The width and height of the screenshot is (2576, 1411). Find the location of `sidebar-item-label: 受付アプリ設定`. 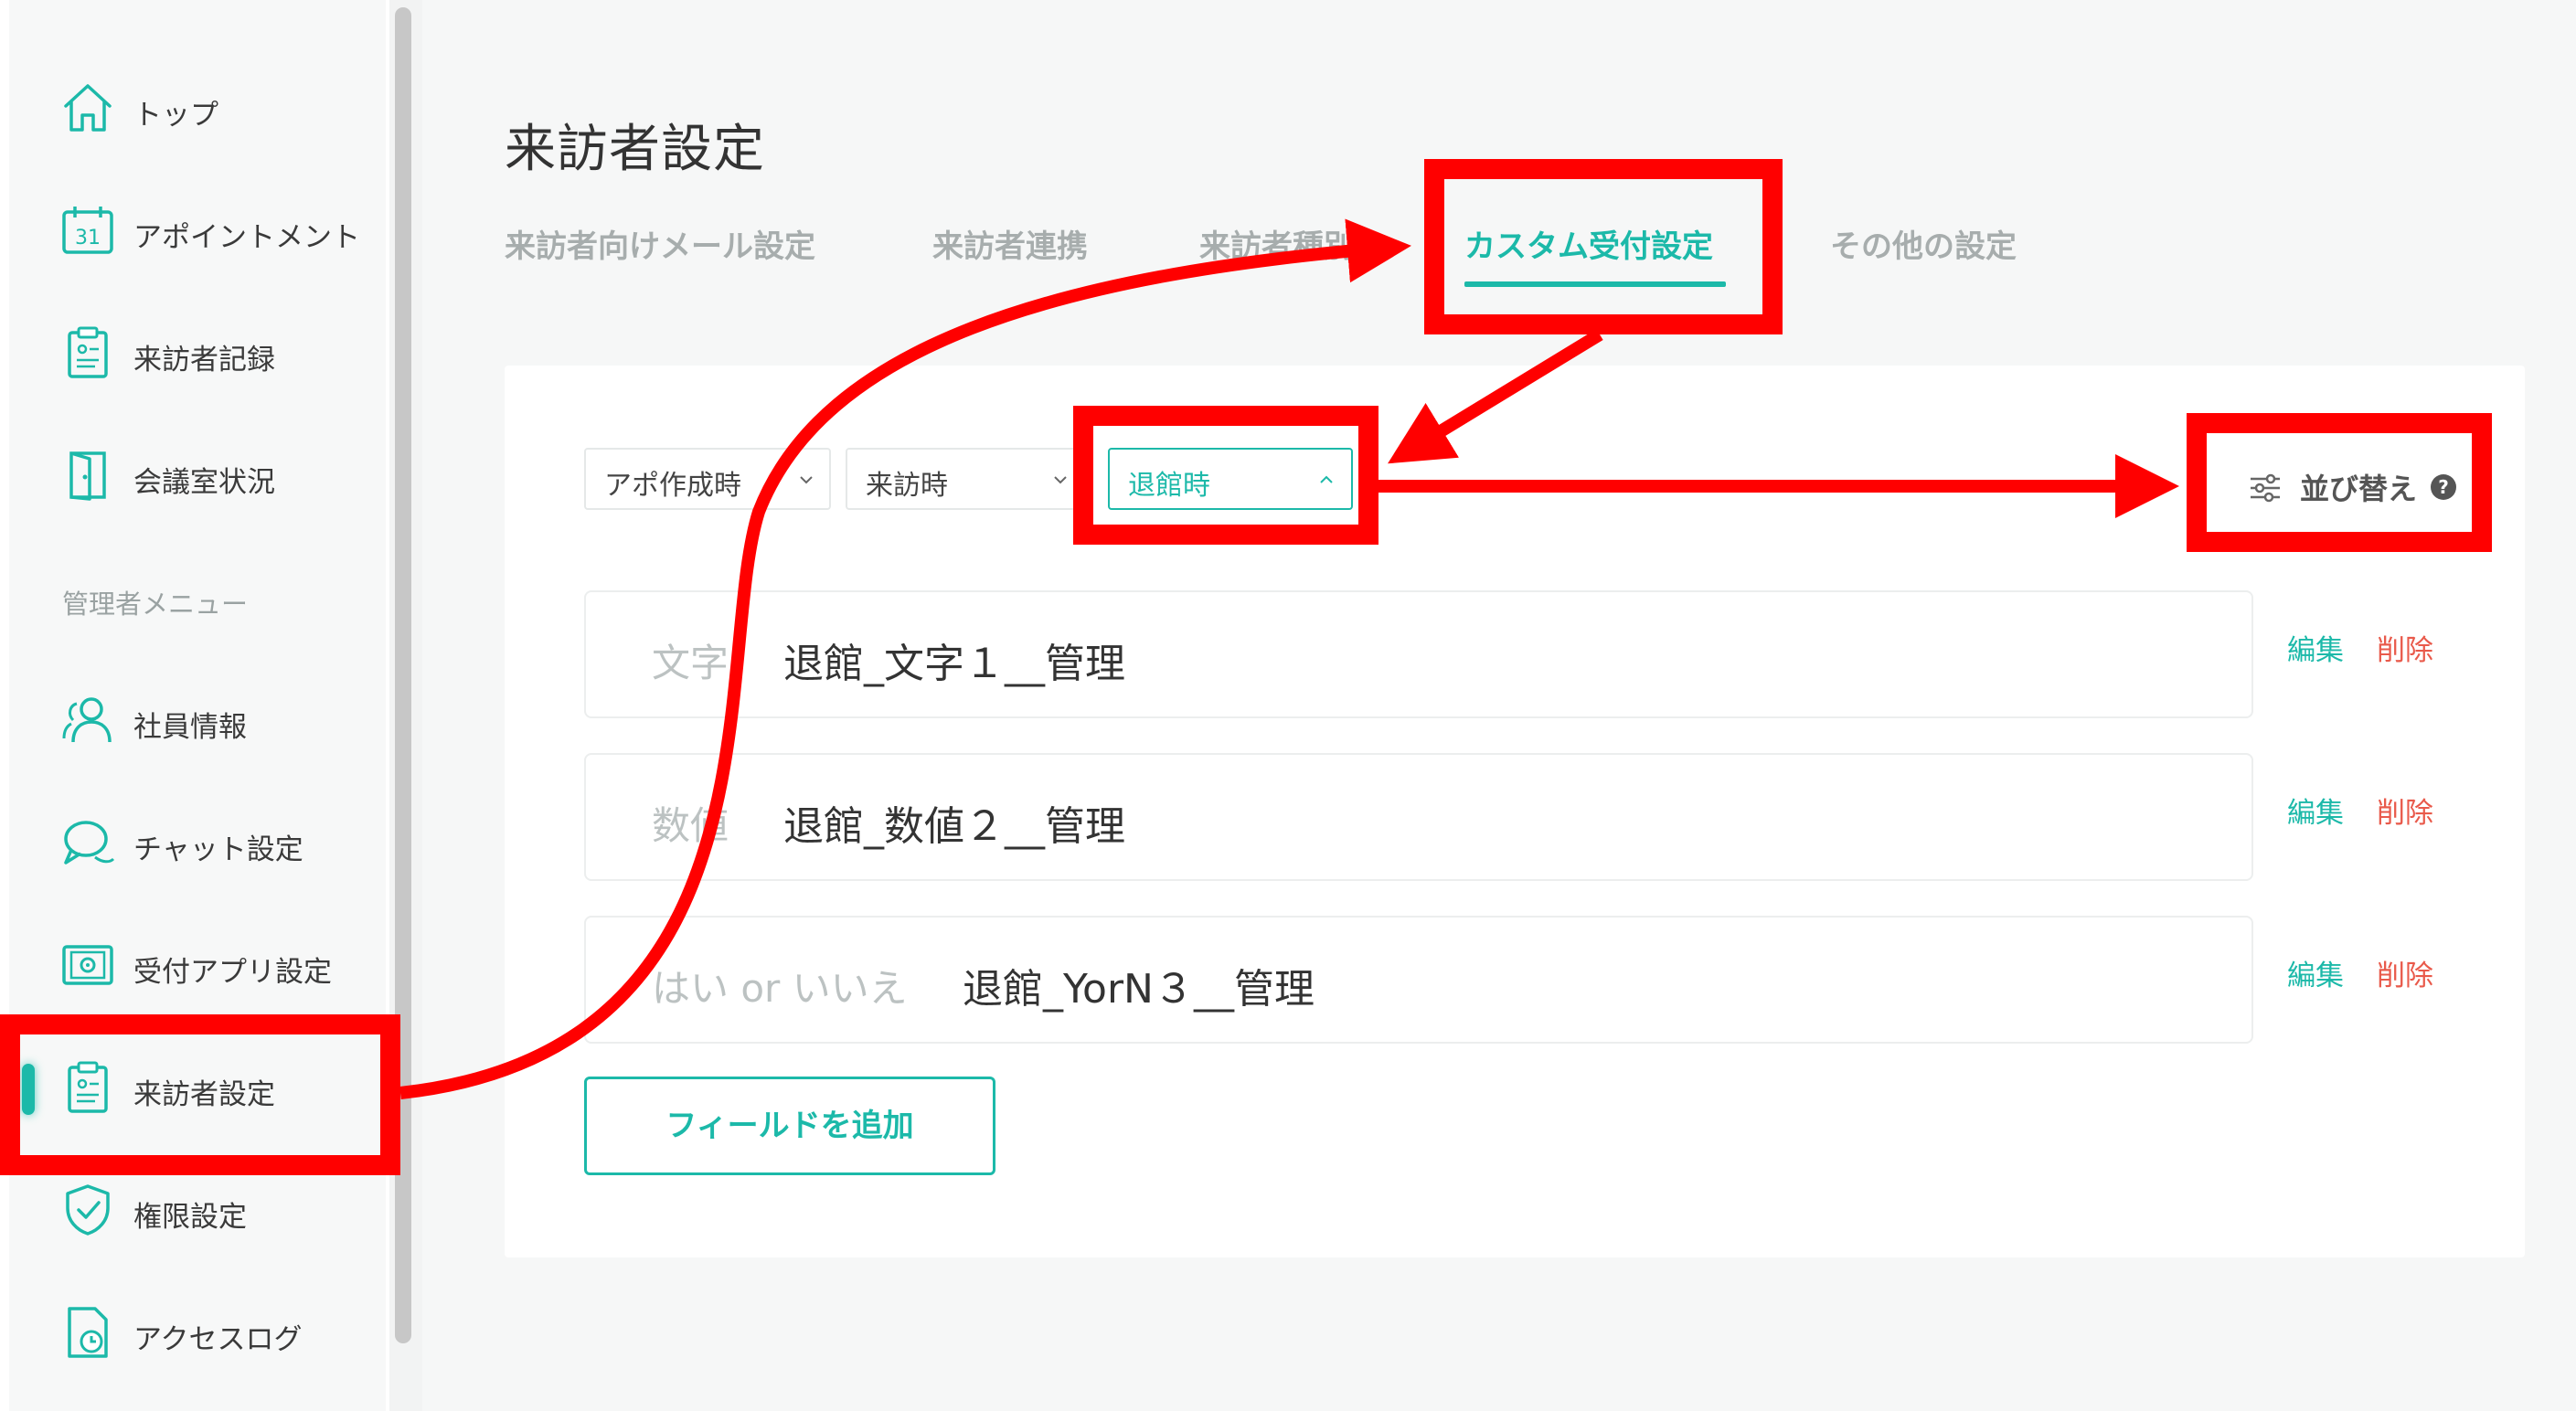

sidebar-item-label: 受付アプリ設定 is located at coordinates (232, 972).